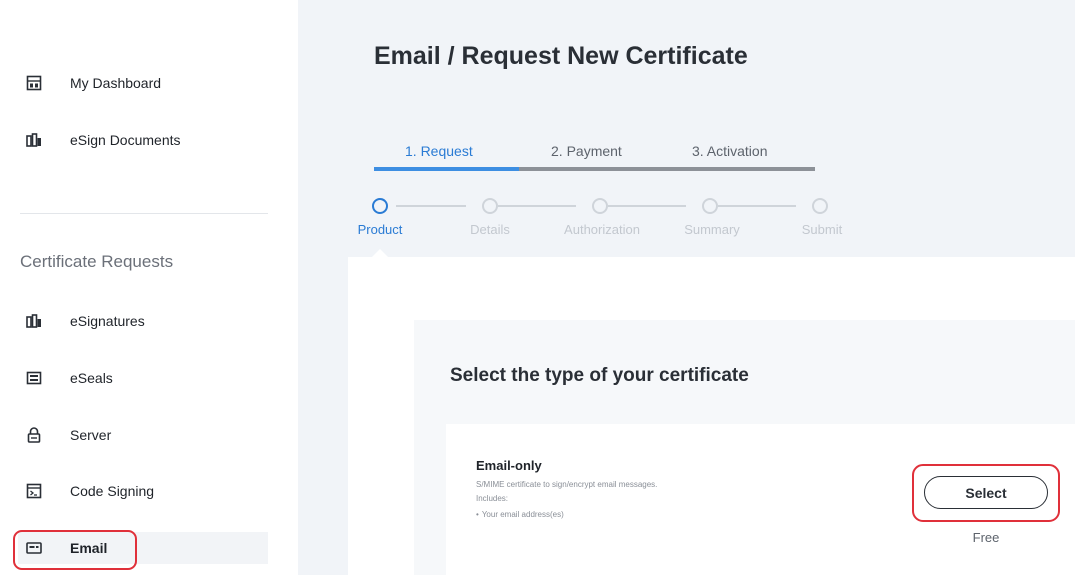 Image resolution: width=1075 pixels, height=575 pixels. I want to click on step-label-details: Details, so click(490, 229).